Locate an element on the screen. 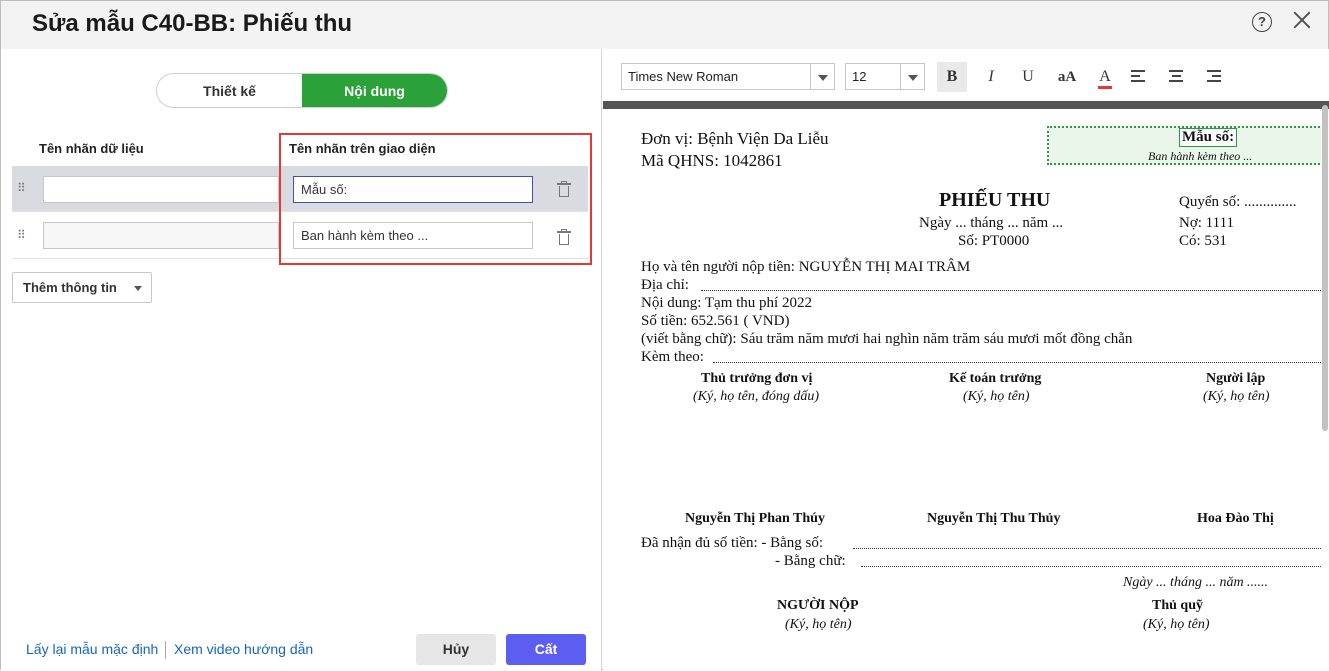 The width and height of the screenshot is (1329, 671). column-header-data-label: Tên nhãn dữ liệu is located at coordinates (91, 148).